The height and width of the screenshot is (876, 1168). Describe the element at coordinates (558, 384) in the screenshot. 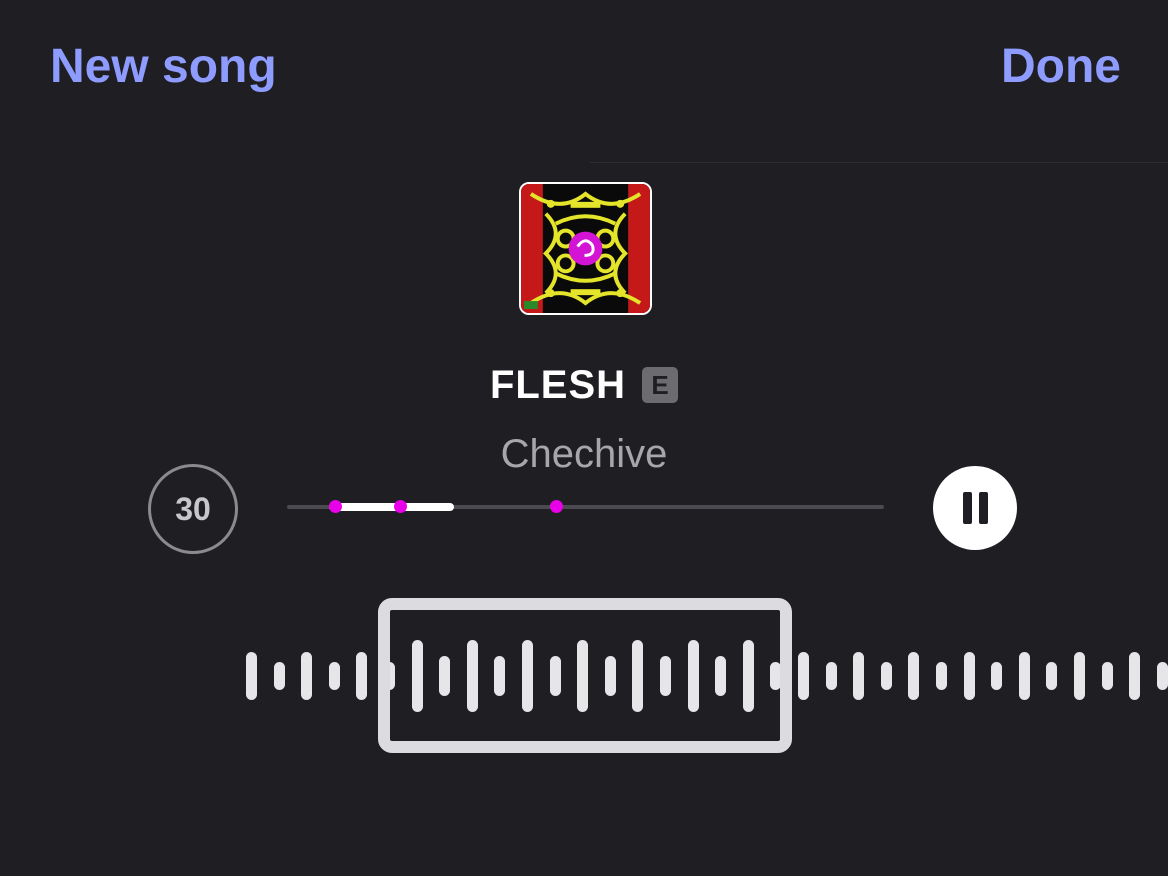

I see `song-title: FLESH` at that location.